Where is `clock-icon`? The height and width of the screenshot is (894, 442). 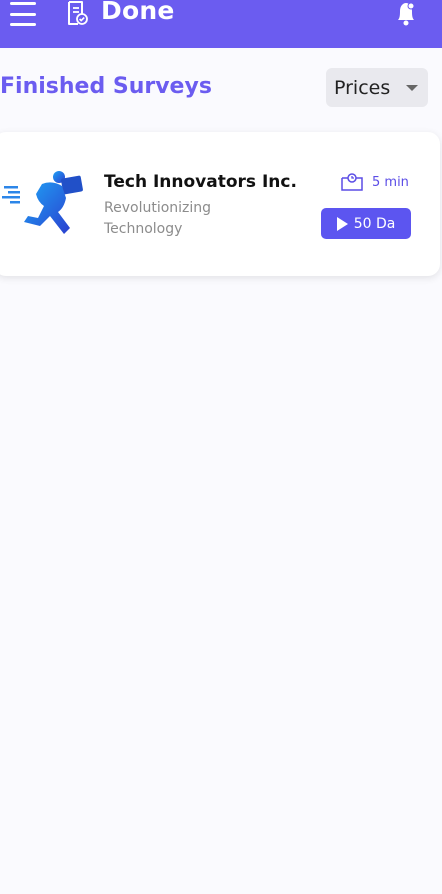 clock-icon is located at coordinates (352, 182).